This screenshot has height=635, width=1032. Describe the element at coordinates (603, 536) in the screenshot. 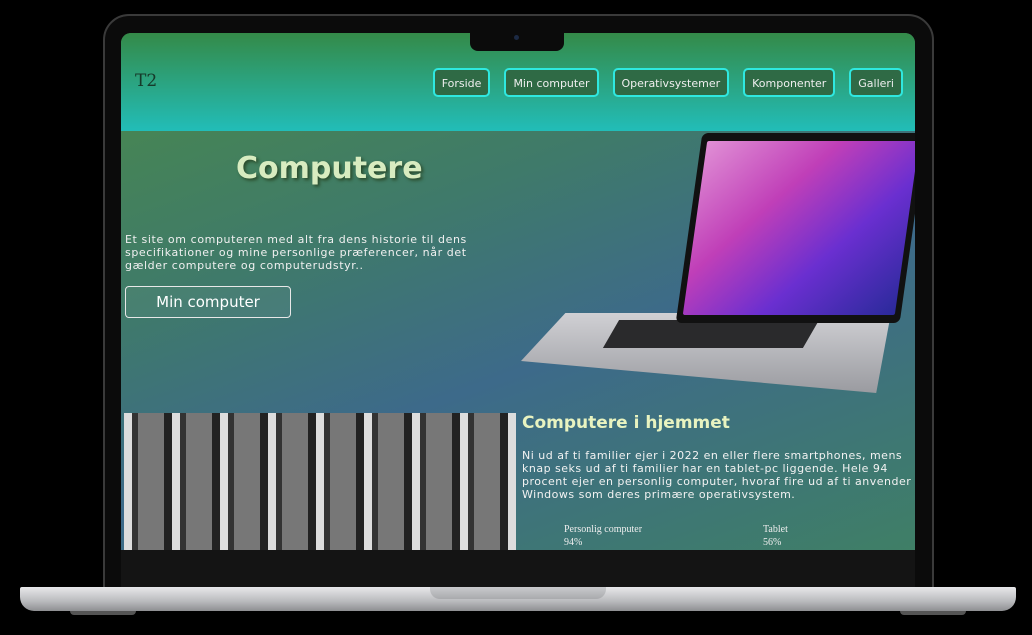

I see `stat-personlig-computer: Personlig computer 94%` at that location.